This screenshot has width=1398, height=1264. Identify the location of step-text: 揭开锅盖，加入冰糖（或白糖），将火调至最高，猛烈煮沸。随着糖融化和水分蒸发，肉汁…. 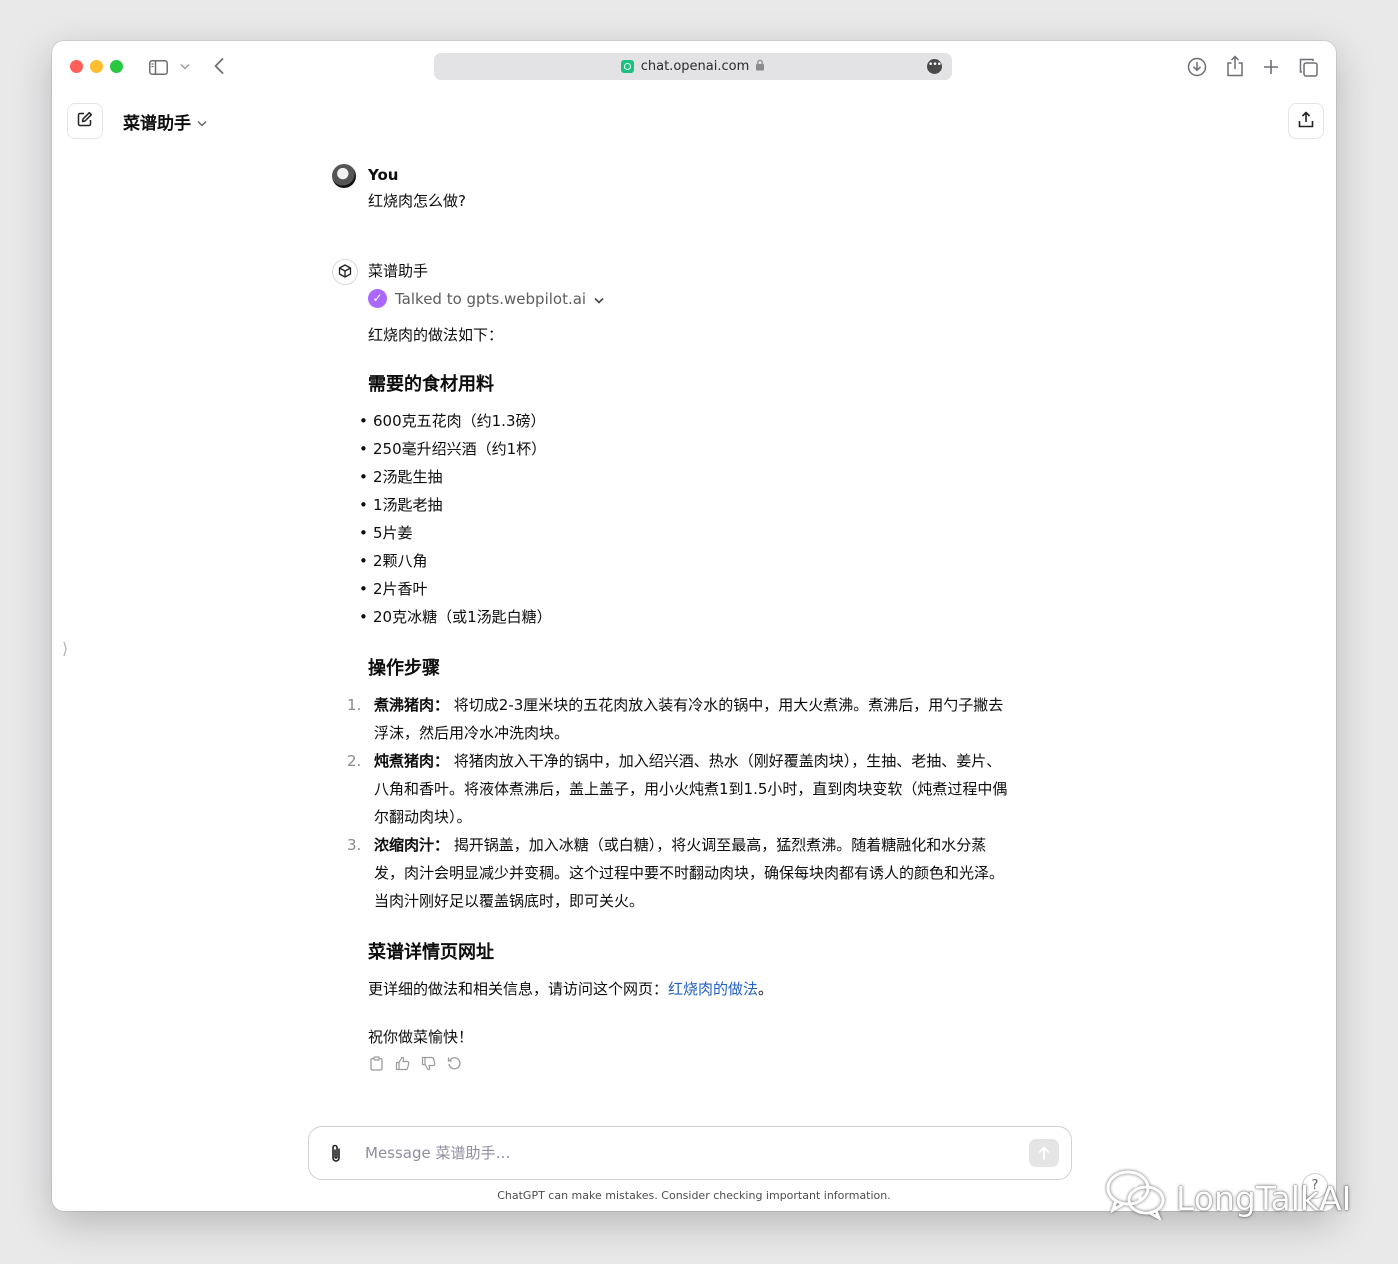
(689, 873).